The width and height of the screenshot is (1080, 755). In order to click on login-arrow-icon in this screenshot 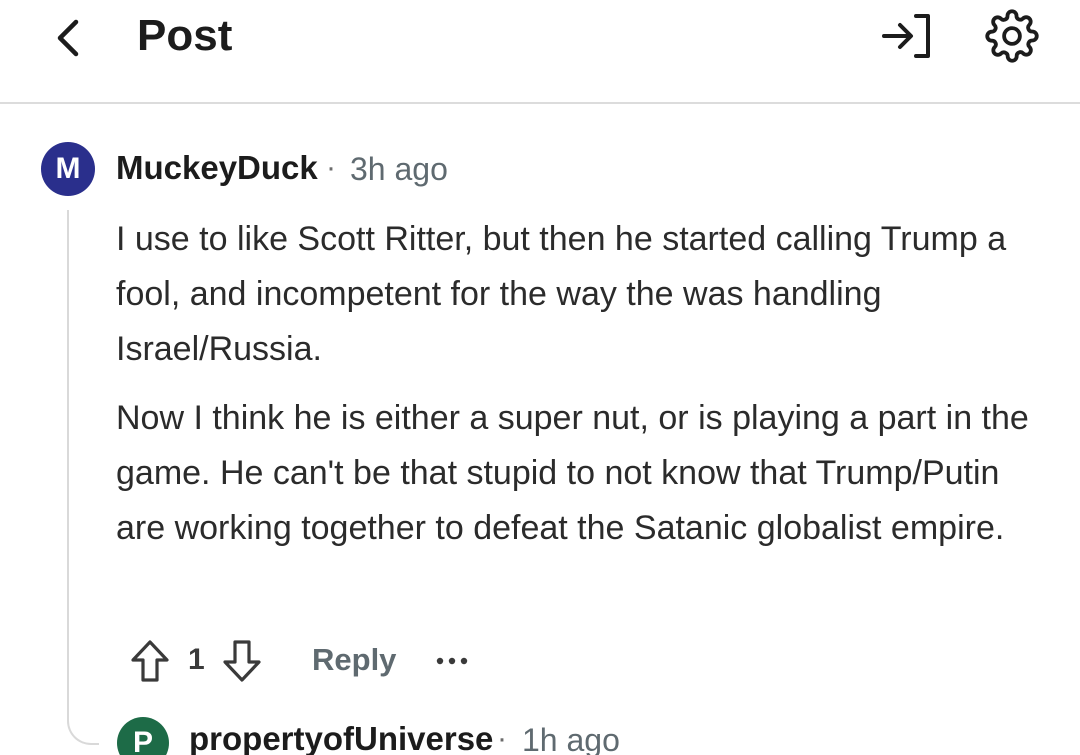, I will do `click(906, 36)`.